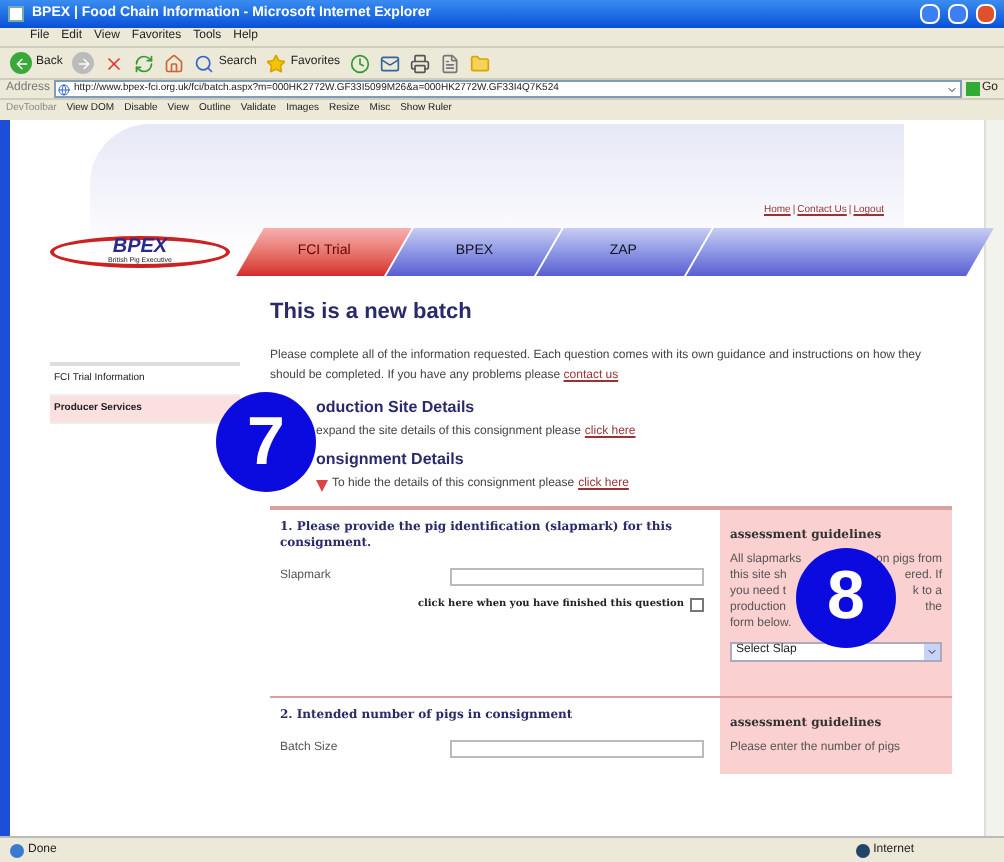  Describe the element at coordinates (480, 63) in the screenshot. I see `folder-icon` at that location.